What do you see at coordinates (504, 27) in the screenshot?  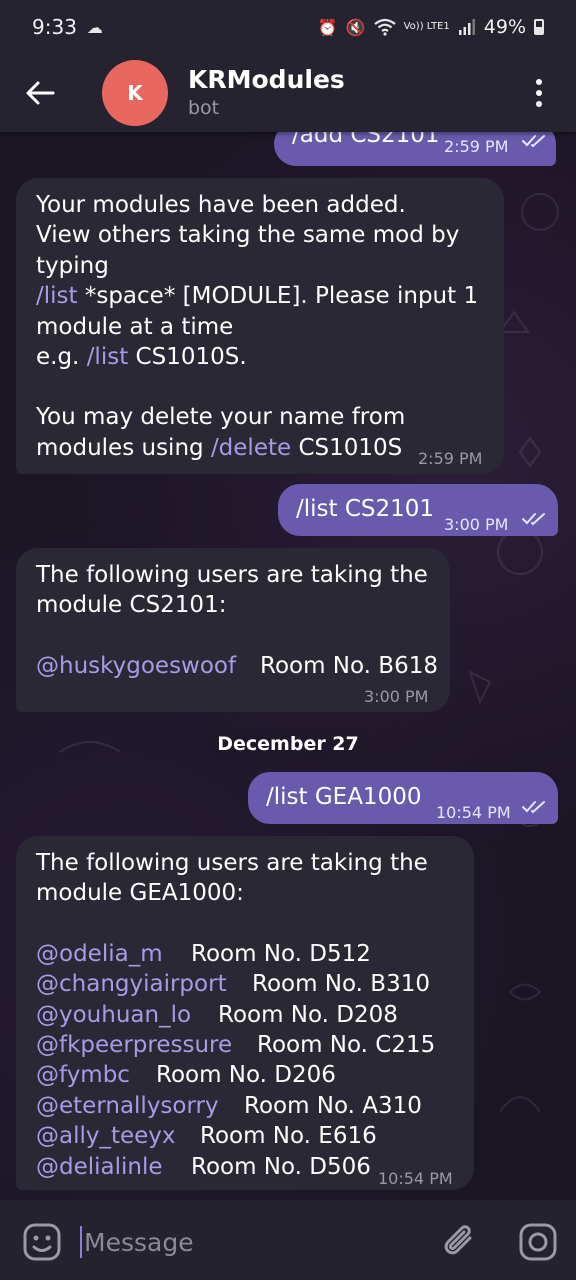 I see `battery-percent: 49%` at bounding box center [504, 27].